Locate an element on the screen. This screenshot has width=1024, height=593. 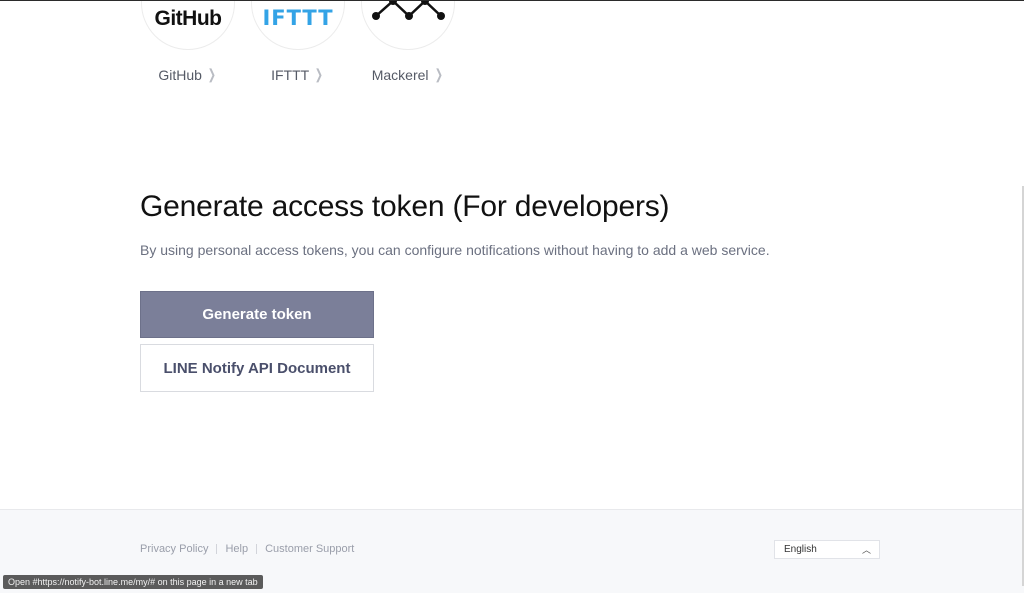
language-select-value: English is located at coordinates (800, 549).